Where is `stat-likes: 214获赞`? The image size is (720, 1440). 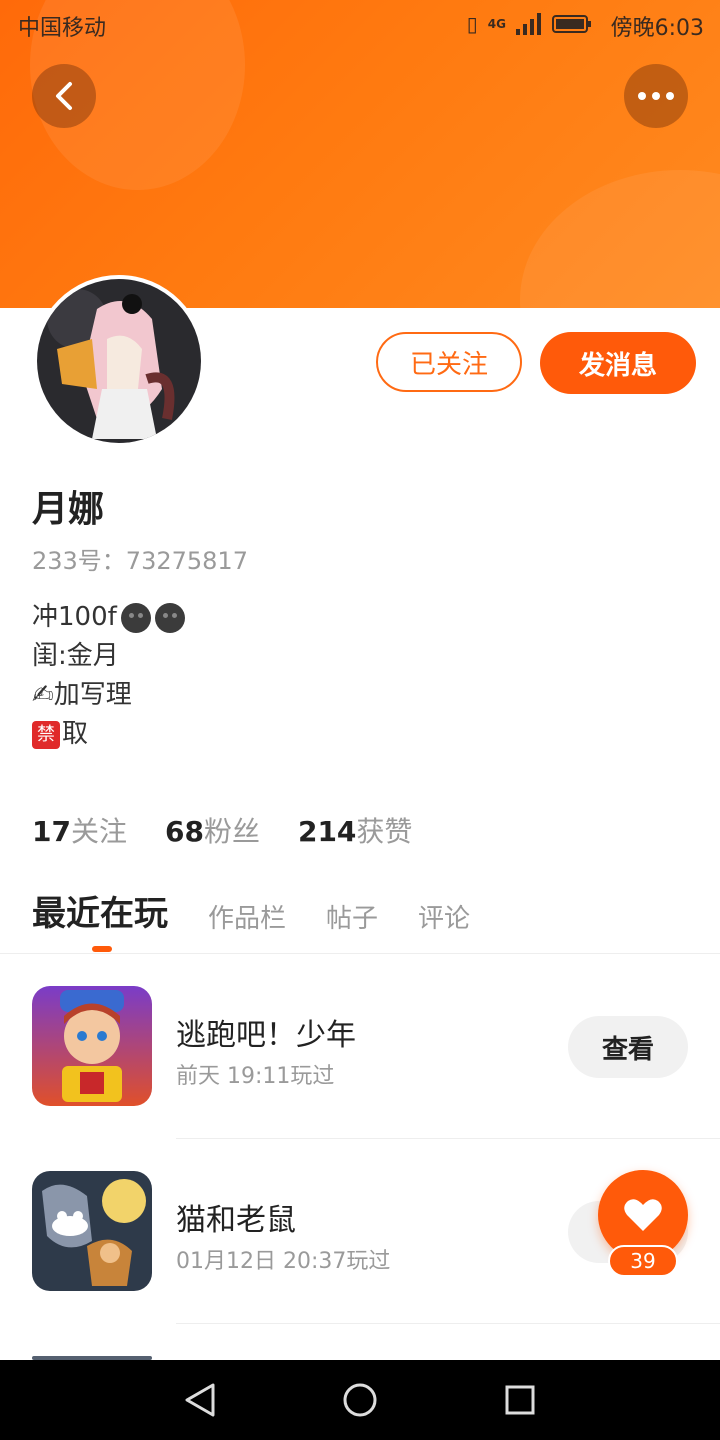 stat-likes: 214获赞 is located at coordinates (355, 830).